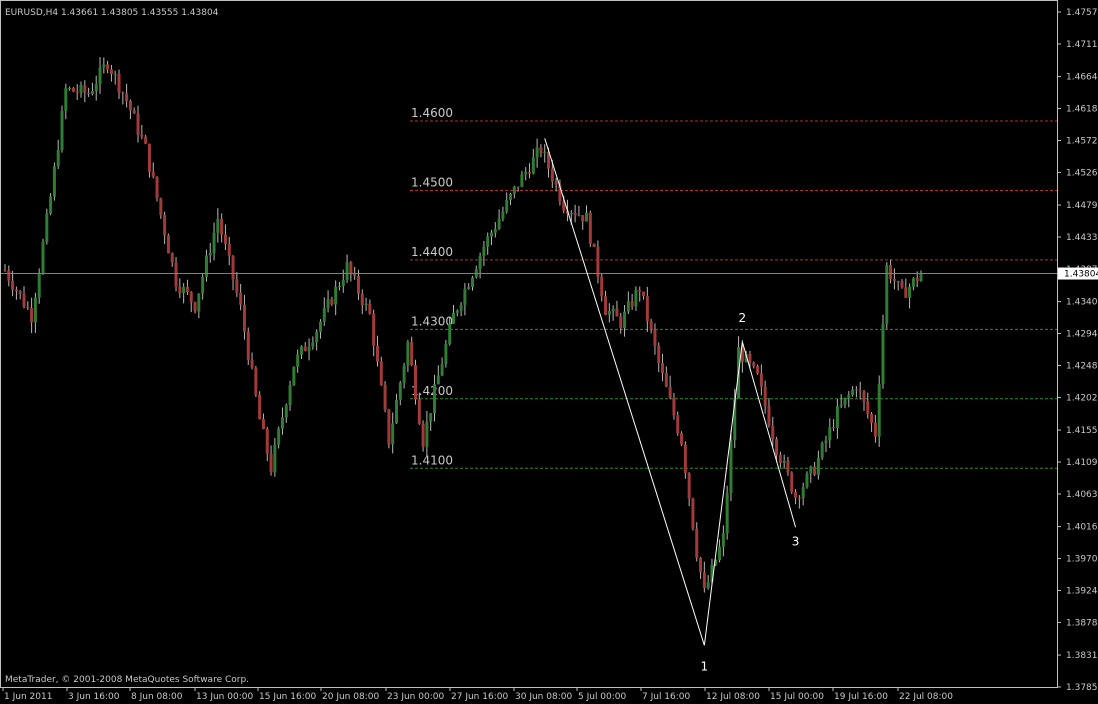  I want to click on y-tick-label: 1.46640, so click(1082, 78).